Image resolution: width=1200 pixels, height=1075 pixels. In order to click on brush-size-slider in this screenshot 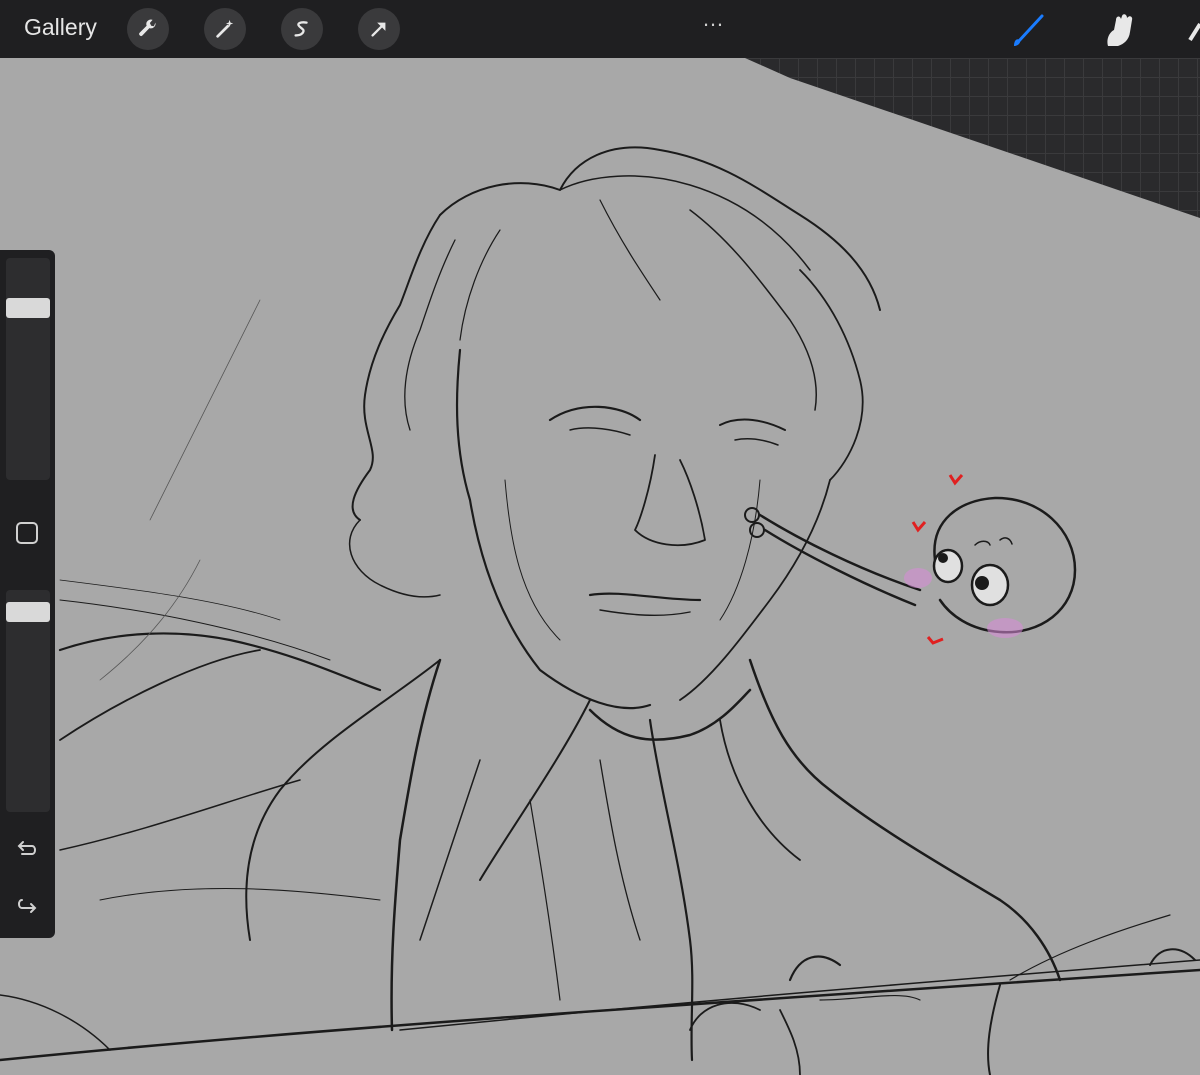, I will do `click(28, 369)`.